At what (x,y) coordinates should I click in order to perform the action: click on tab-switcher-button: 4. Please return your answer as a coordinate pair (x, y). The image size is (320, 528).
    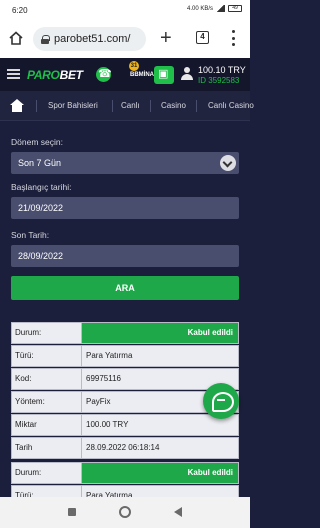
    Looking at the image, I should click on (202, 37).